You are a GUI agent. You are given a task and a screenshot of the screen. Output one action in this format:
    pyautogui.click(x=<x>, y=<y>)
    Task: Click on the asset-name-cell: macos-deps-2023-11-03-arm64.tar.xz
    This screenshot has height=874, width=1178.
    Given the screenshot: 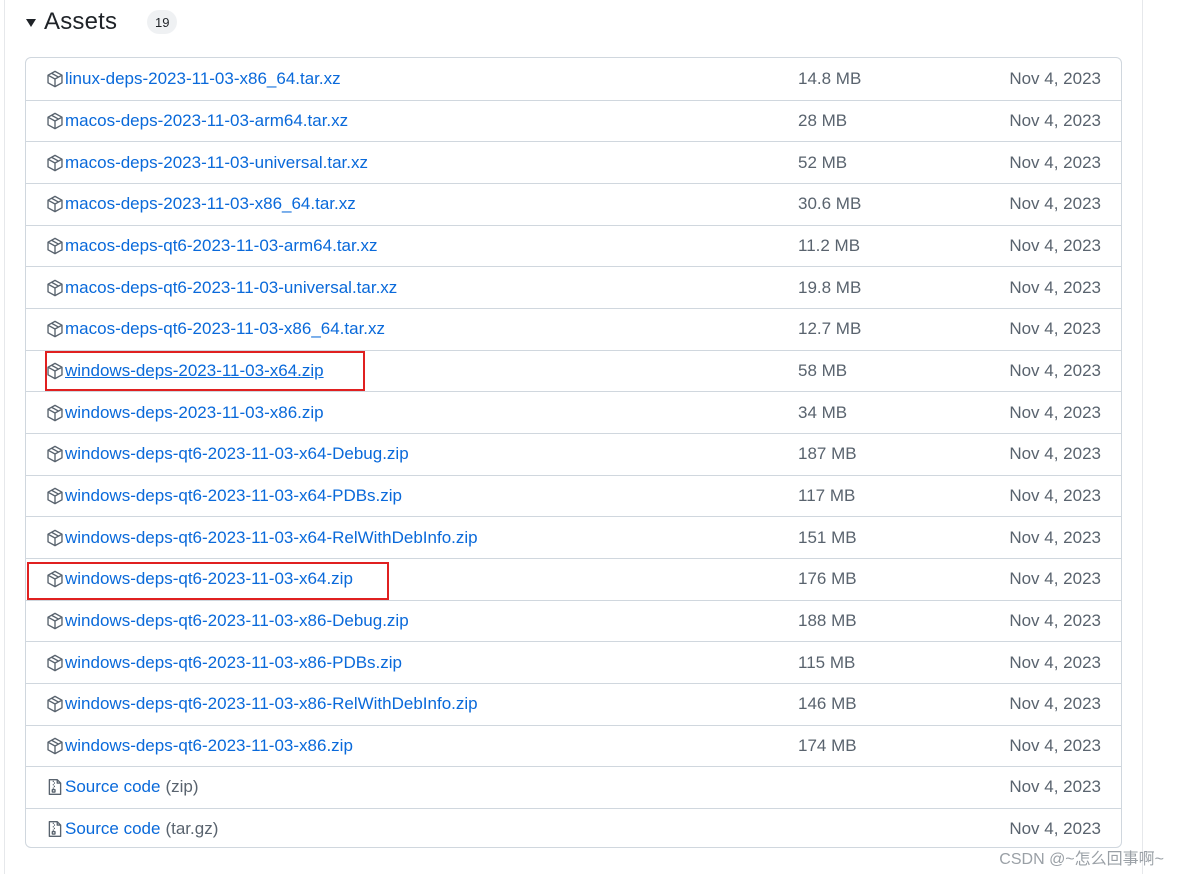 What is the action you would take?
    pyautogui.click(x=197, y=121)
    